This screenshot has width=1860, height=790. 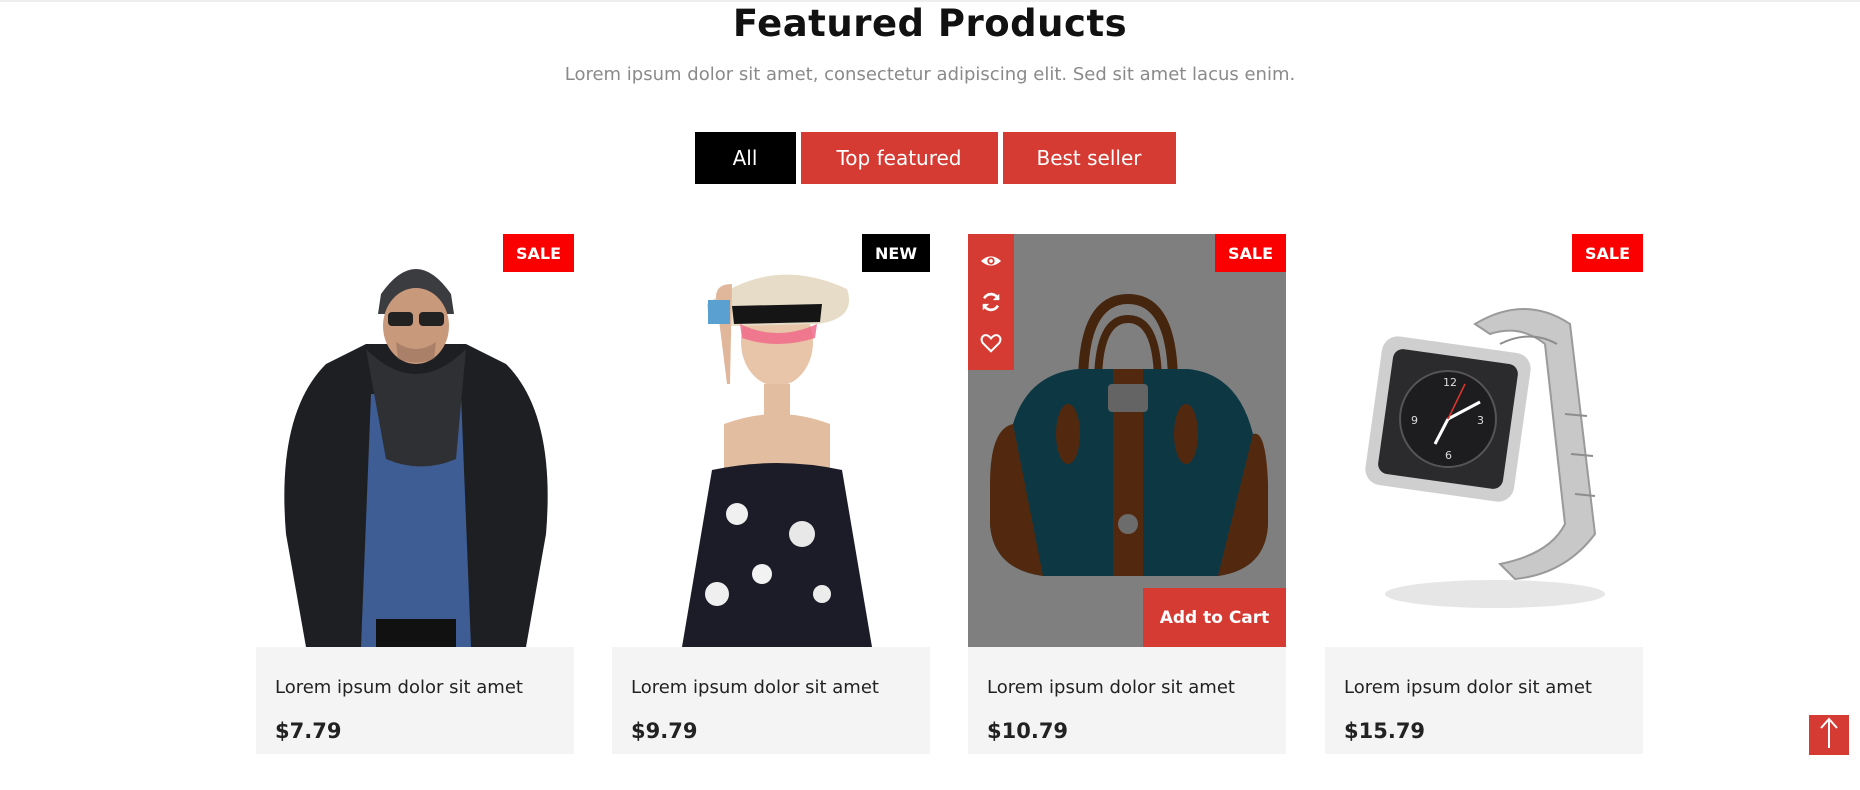 What do you see at coordinates (991, 261) in the screenshot?
I see `eye-icon` at bounding box center [991, 261].